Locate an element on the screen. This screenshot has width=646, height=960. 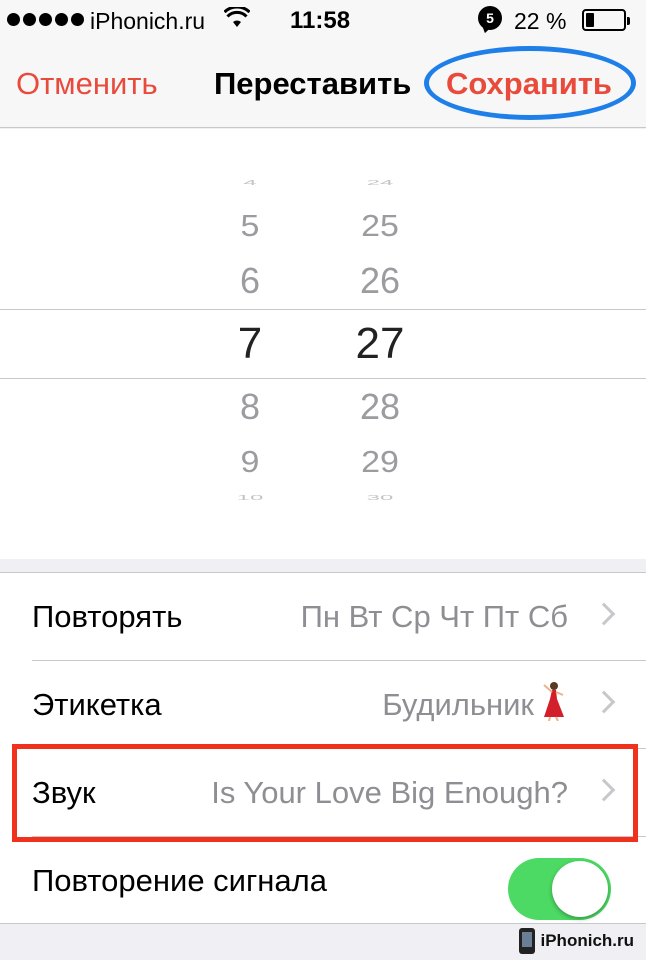
phone-icon is located at coordinates (526, 941).